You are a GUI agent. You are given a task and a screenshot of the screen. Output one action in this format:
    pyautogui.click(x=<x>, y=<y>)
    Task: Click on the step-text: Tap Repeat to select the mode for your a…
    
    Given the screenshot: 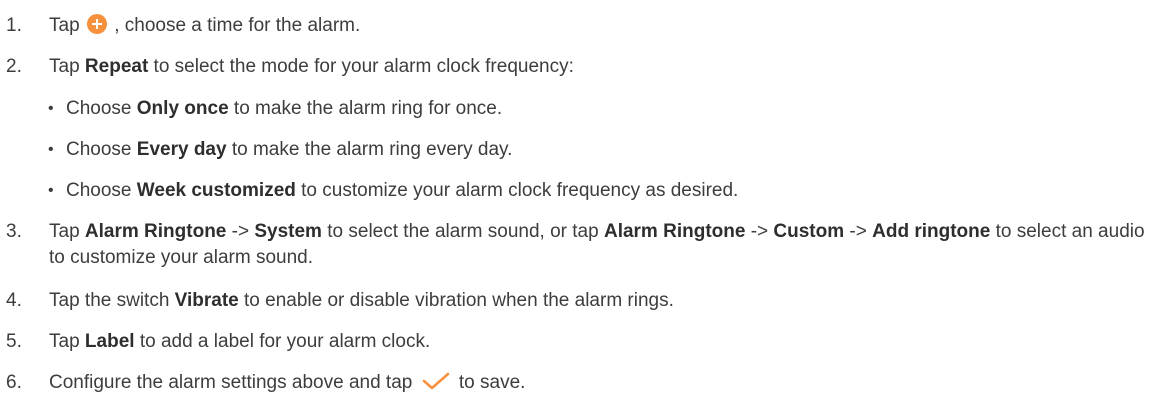 What is the action you would take?
    pyautogui.click(x=601, y=67)
    